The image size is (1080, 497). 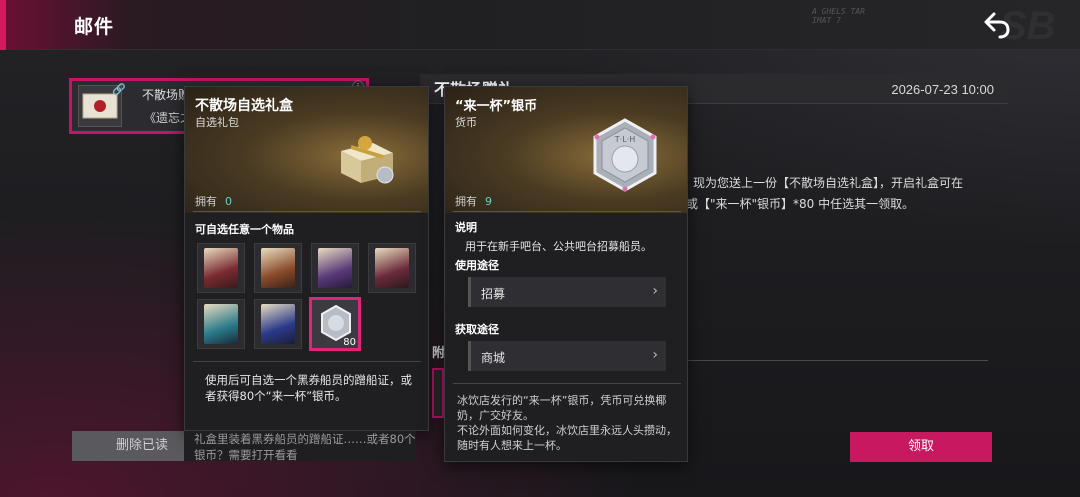 I want to click on source-heading: 获取途径, so click(x=477, y=329).